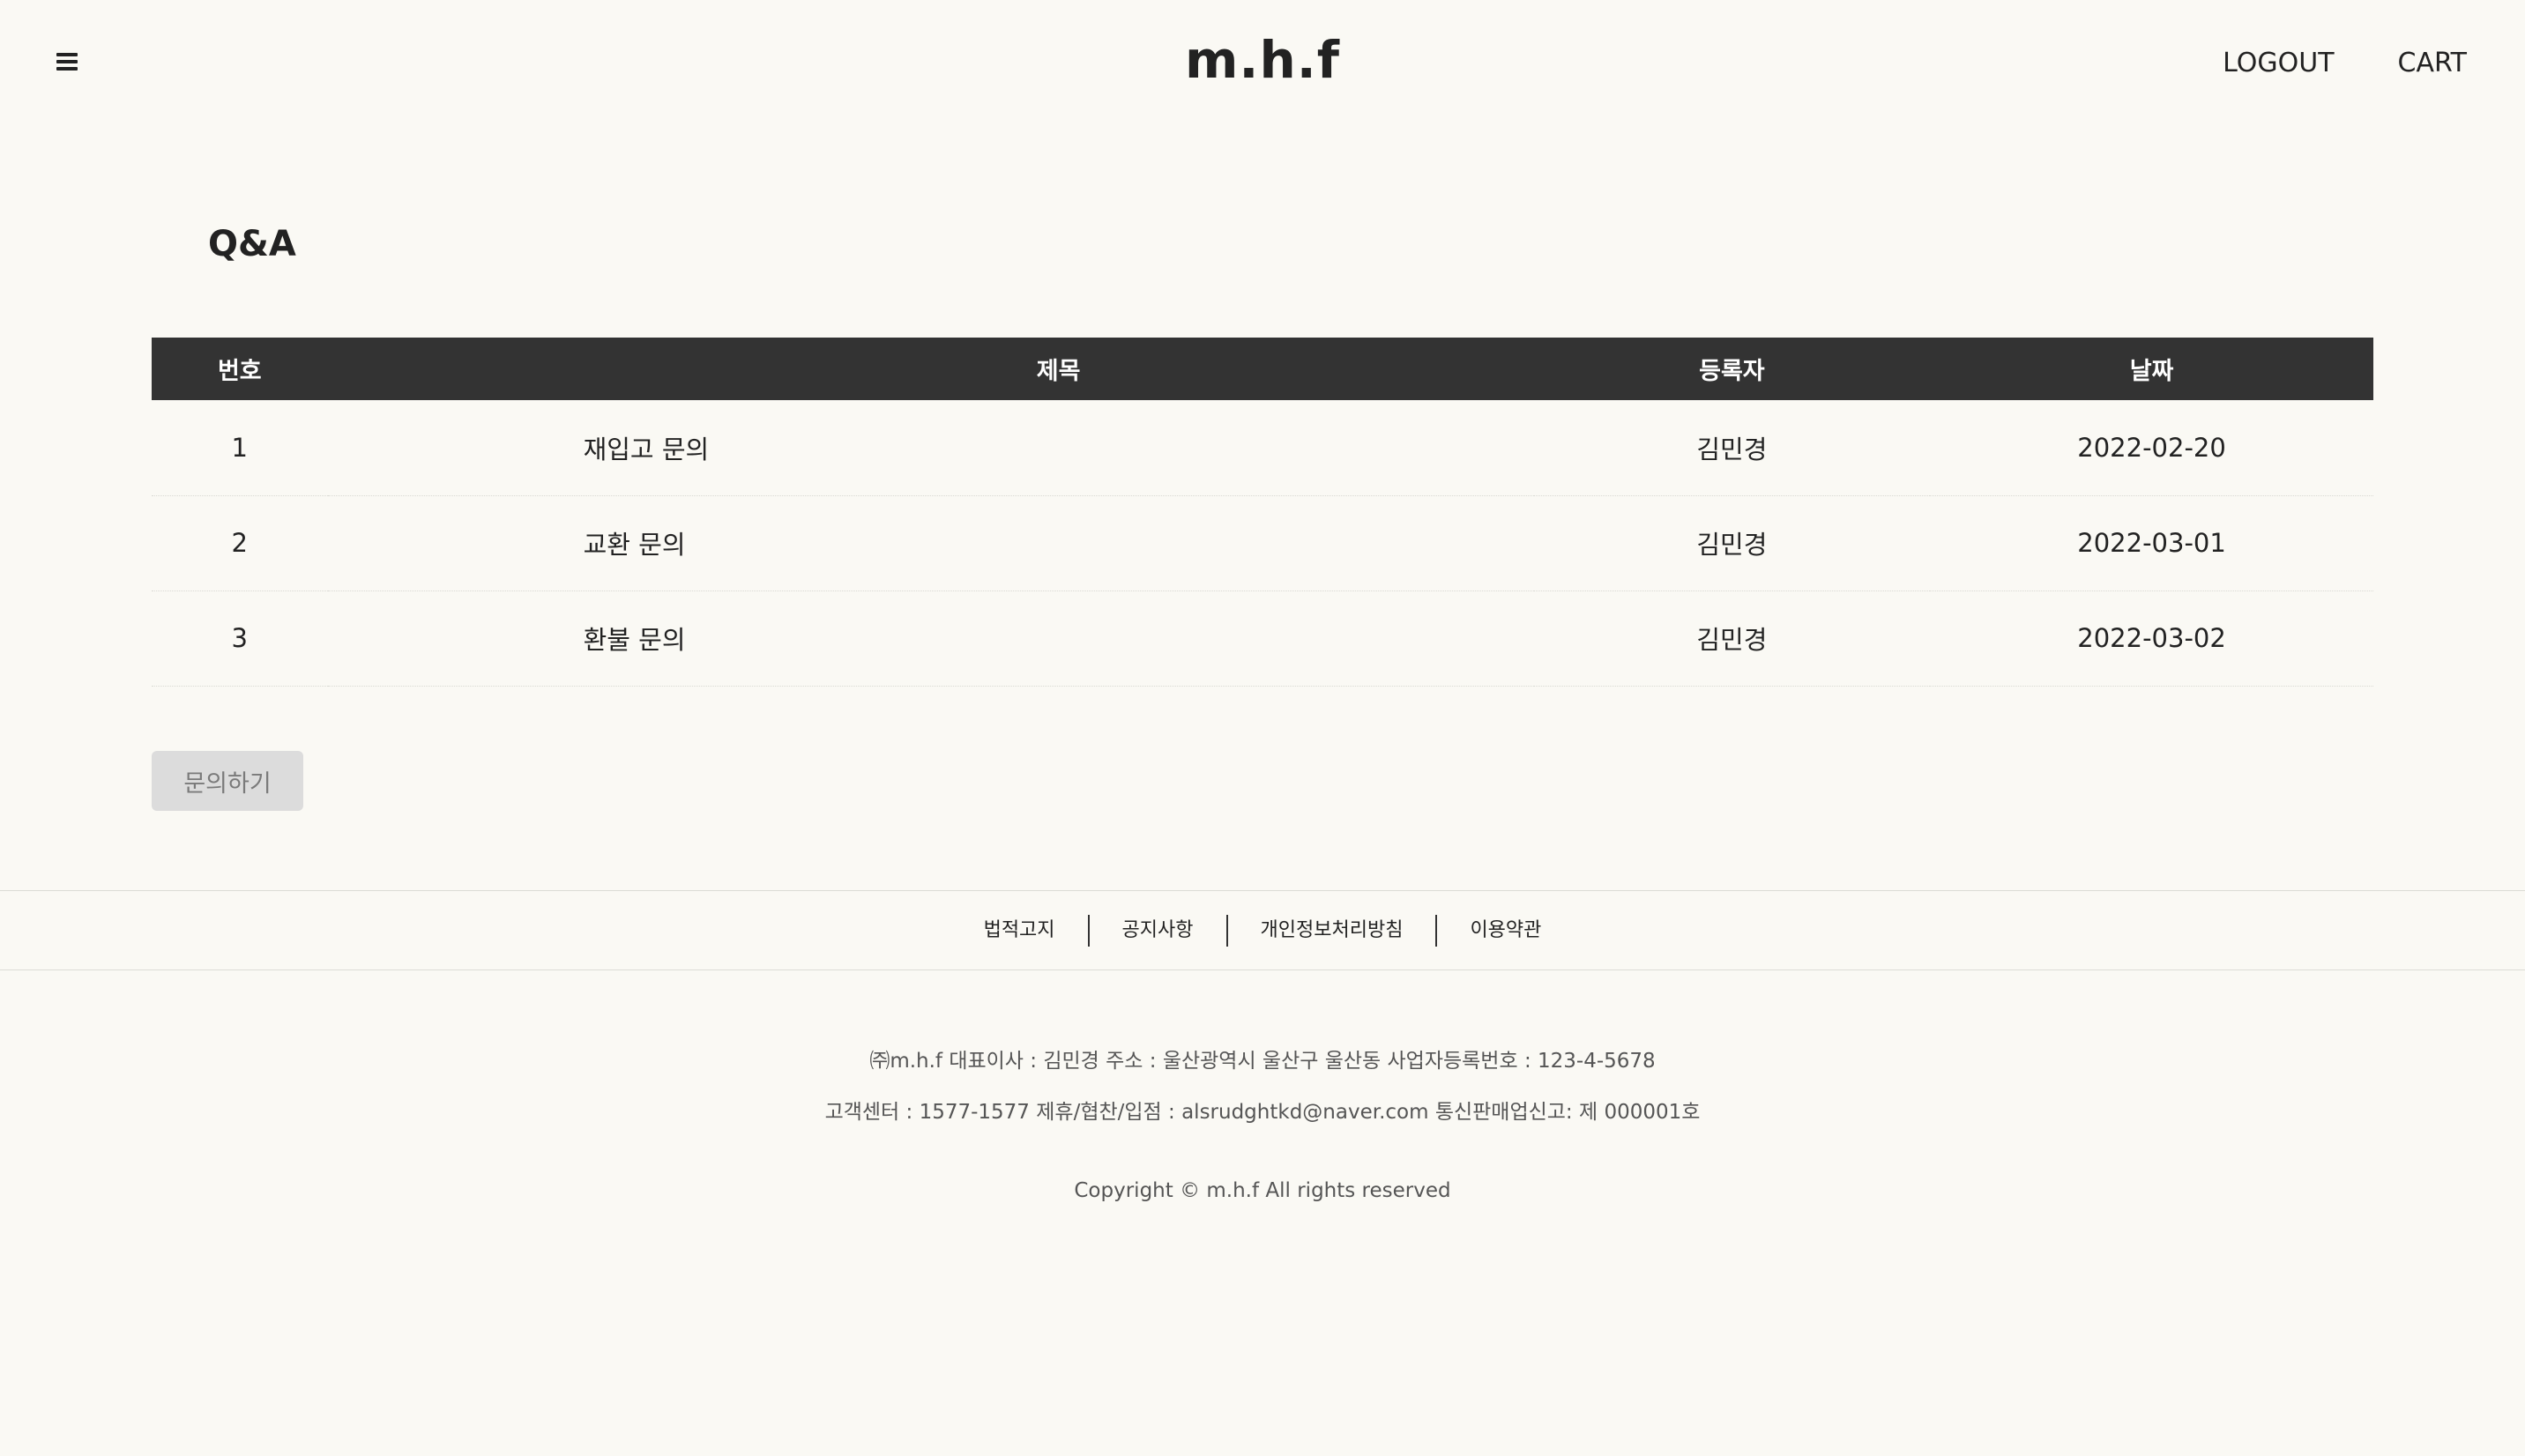 The image size is (2525, 1456). I want to click on row-title-cell: 교환 문의, so click(930, 543).